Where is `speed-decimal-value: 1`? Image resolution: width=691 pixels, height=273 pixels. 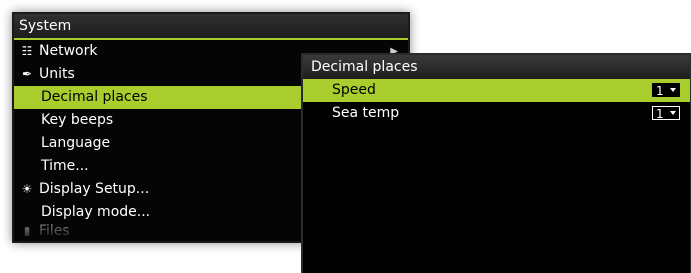
speed-decimal-value: 1 is located at coordinates (660, 91).